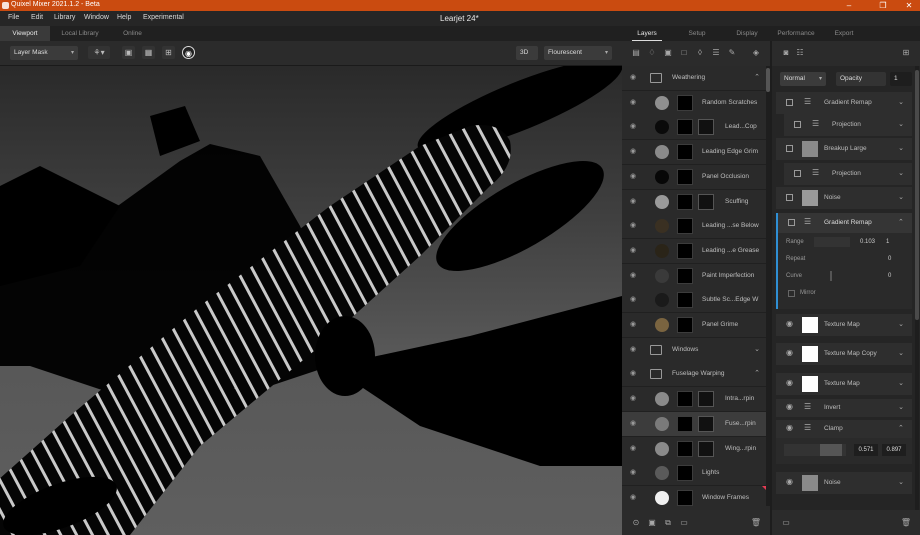 This screenshot has width=920, height=535. I want to click on properties-scrollbar, so click(917, 288).